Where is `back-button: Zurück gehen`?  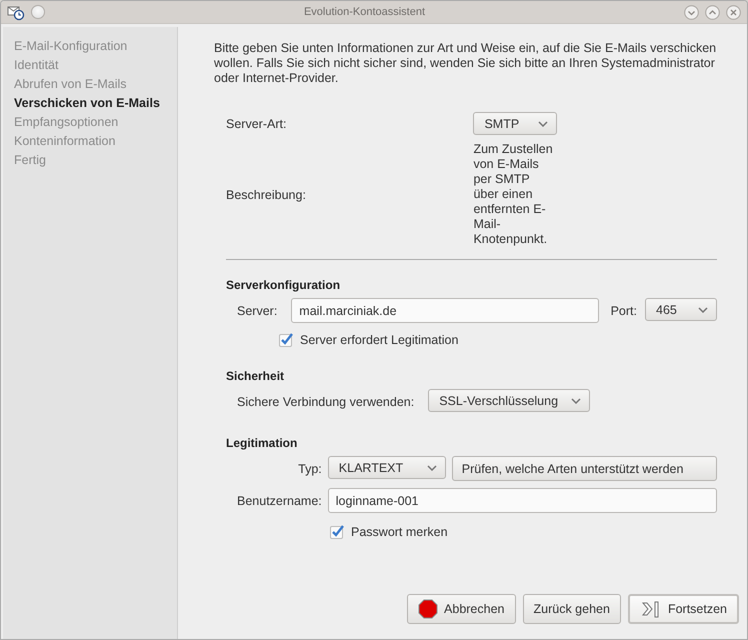 back-button: Zurück gehen is located at coordinates (571, 609).